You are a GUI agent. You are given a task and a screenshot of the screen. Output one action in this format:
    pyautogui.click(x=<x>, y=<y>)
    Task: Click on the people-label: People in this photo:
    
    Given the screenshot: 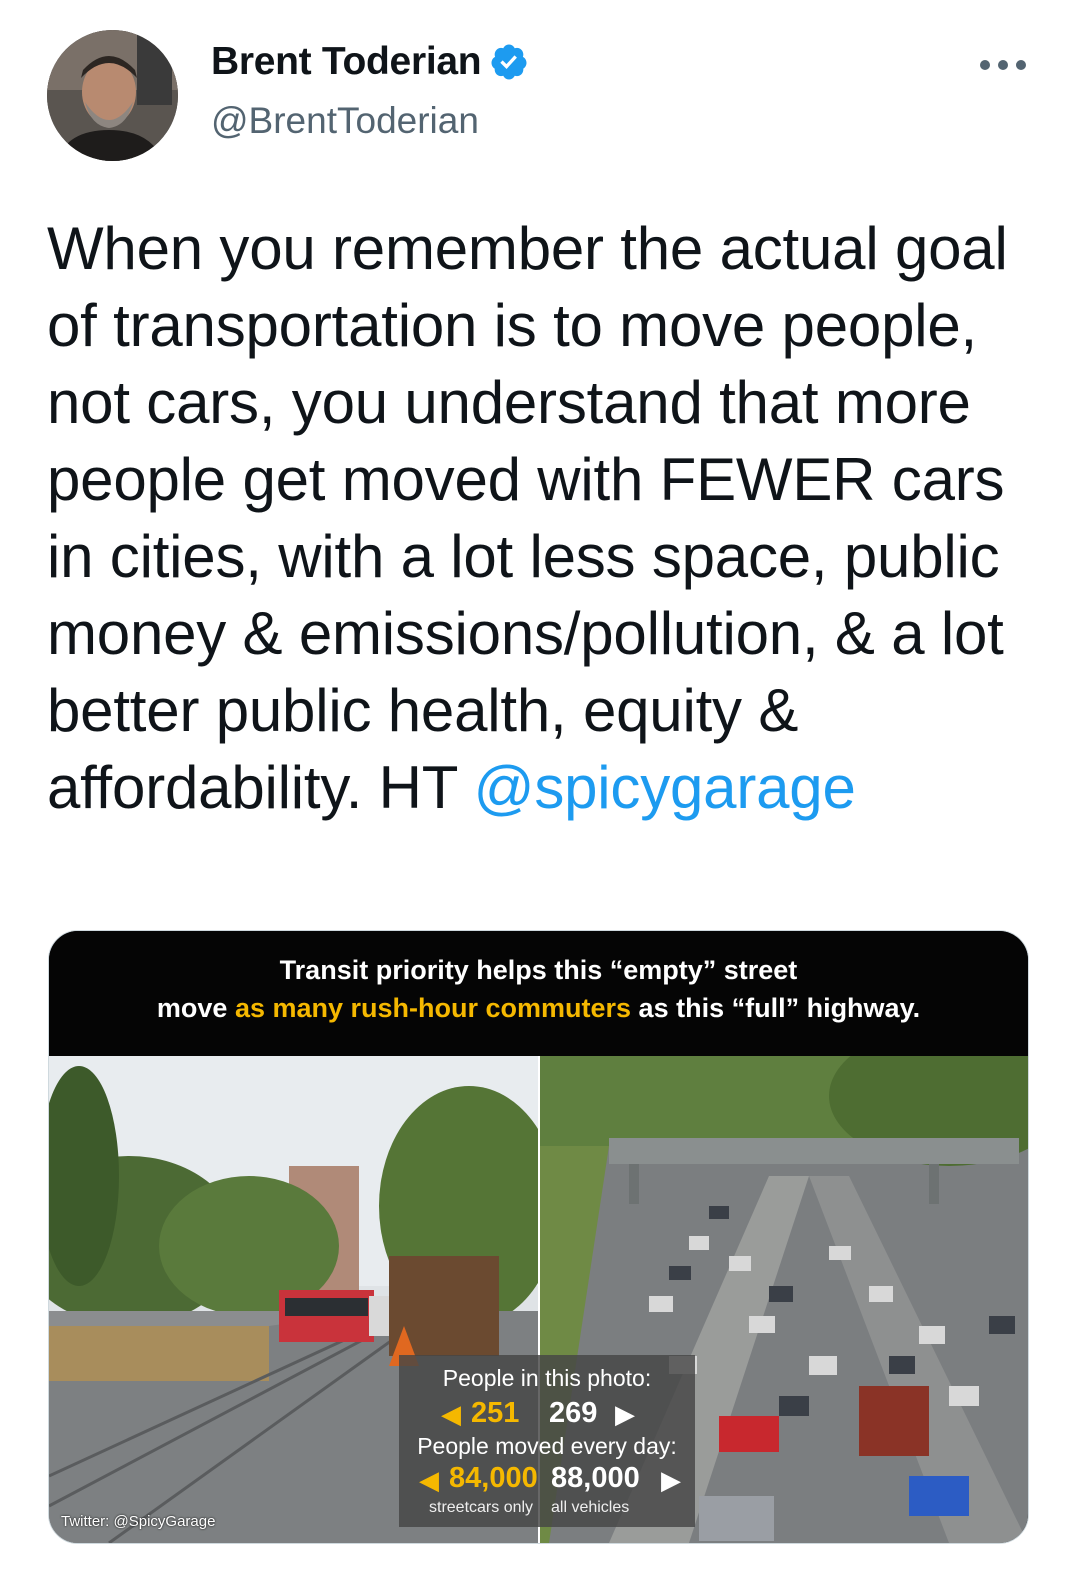 What is the action you would take?
    pyautogui.click(x=547, y=1378)
    